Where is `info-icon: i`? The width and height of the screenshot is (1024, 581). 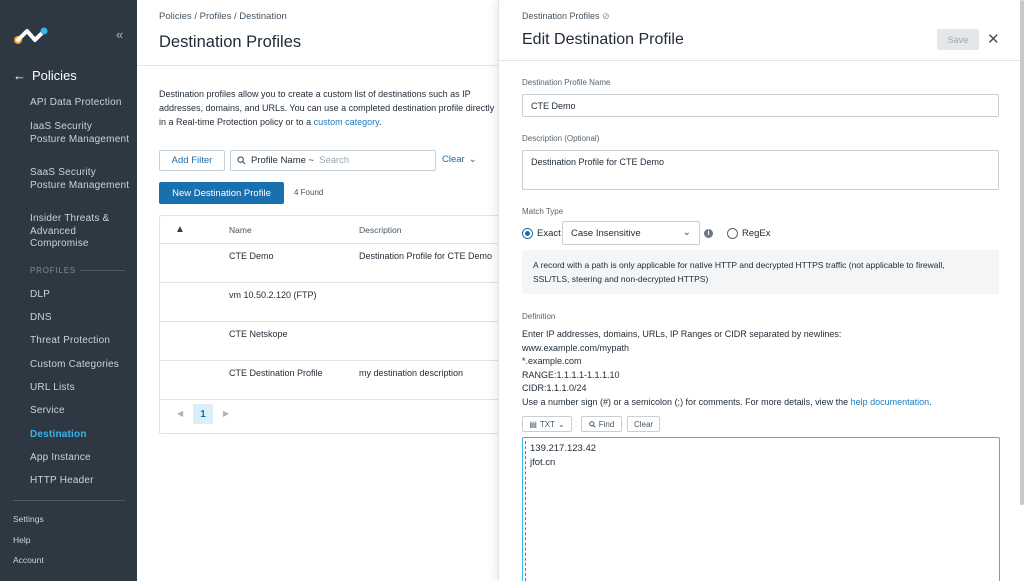 info-icon: i is located at coordinates (708, 233).